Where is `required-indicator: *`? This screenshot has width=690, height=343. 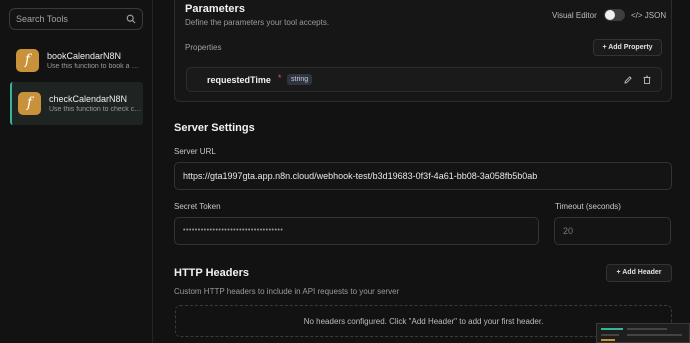
required-indicator: * is located at coordinates (280, 78).